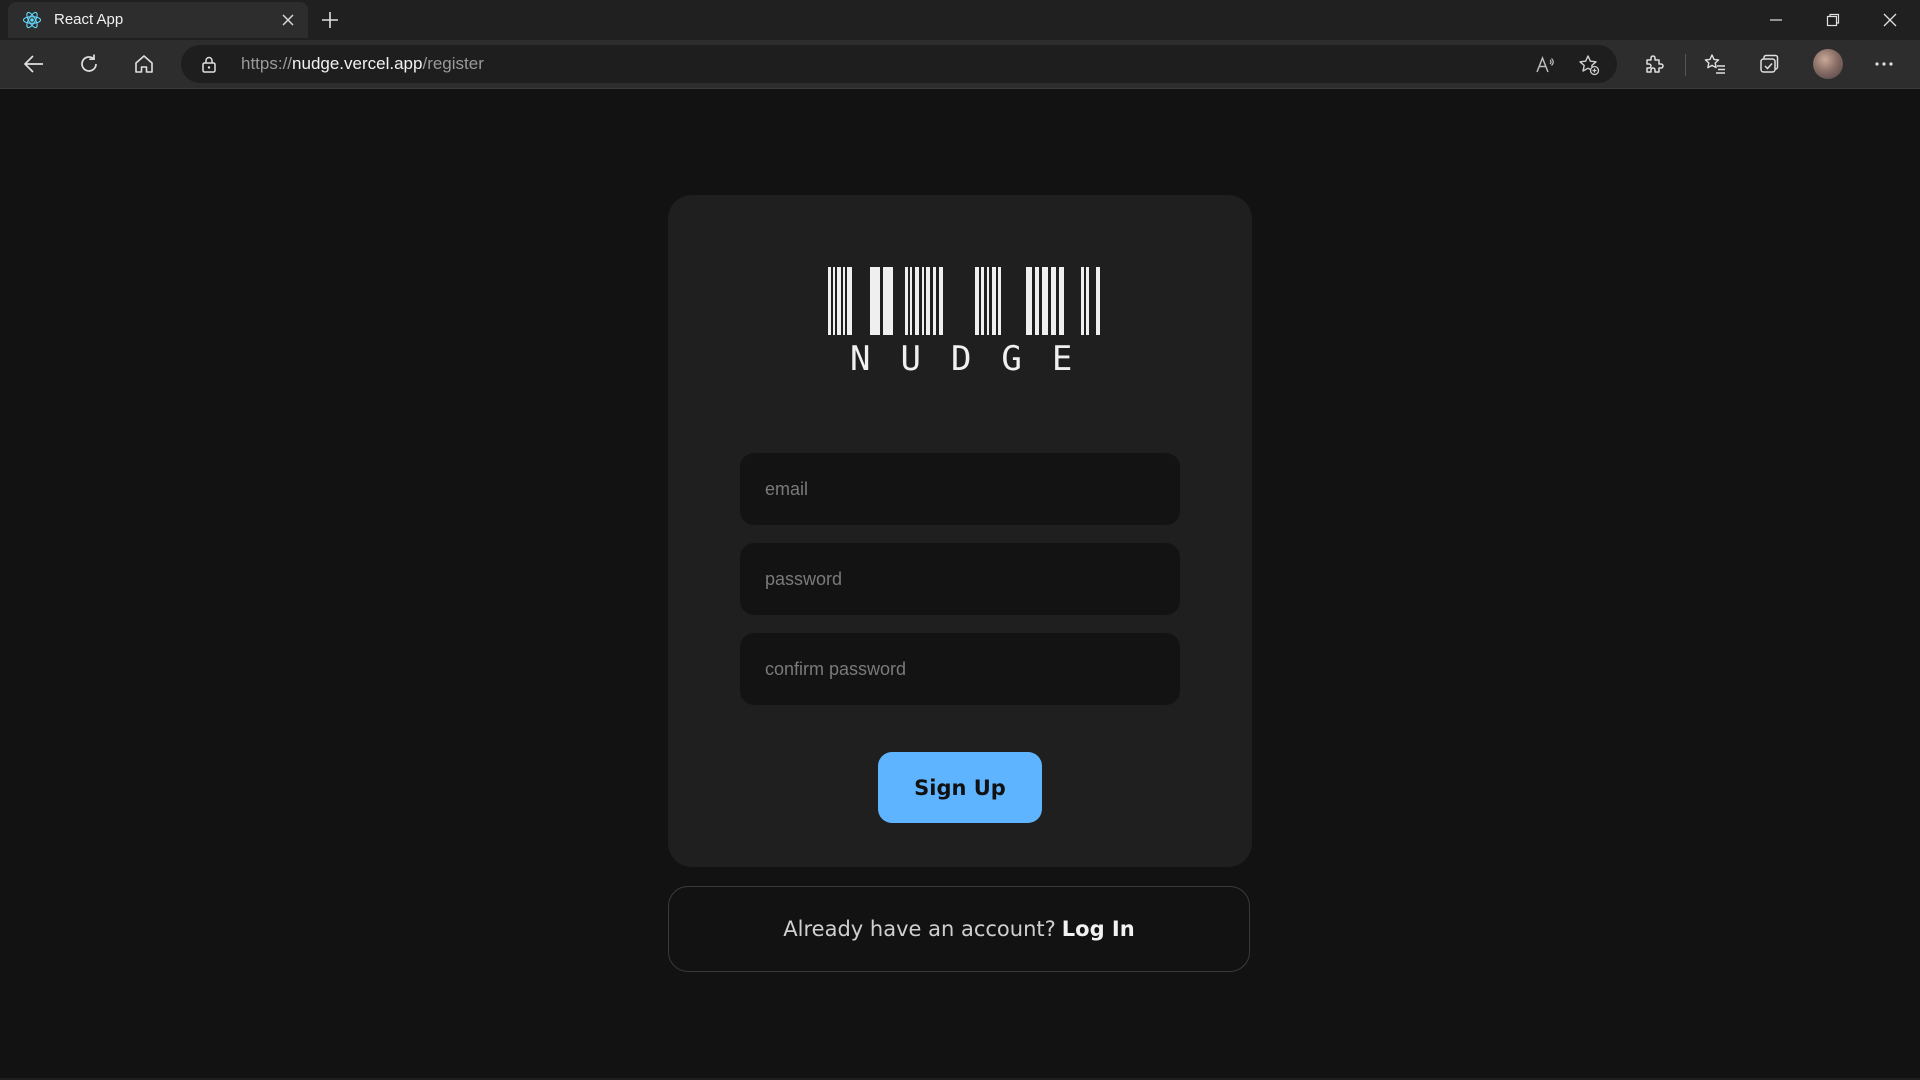 Image resolution: width=1920 pixels, height=1080 pixels. Describe the element at coordinates (1890, 20) in the screenshot. I see `window-close-icon` at that location.